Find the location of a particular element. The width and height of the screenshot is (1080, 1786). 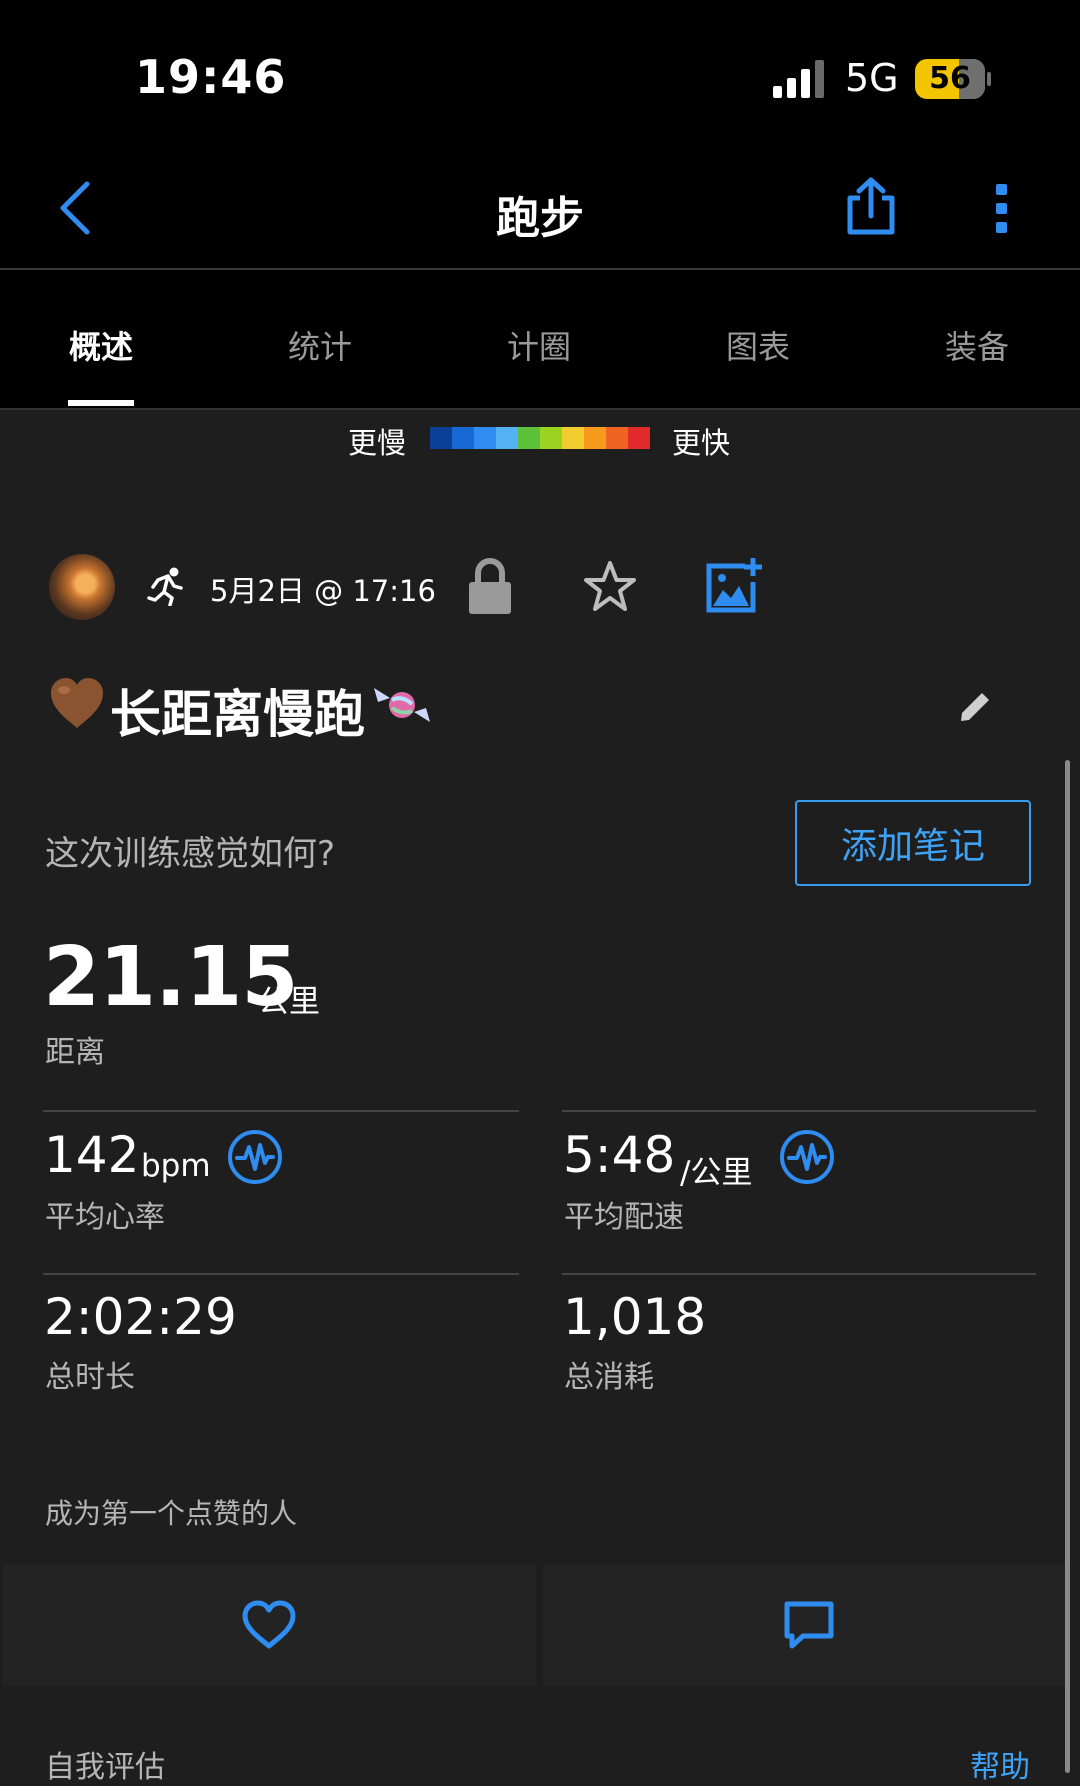

tab-gear: 装备 is located at coordinates (977, 345).